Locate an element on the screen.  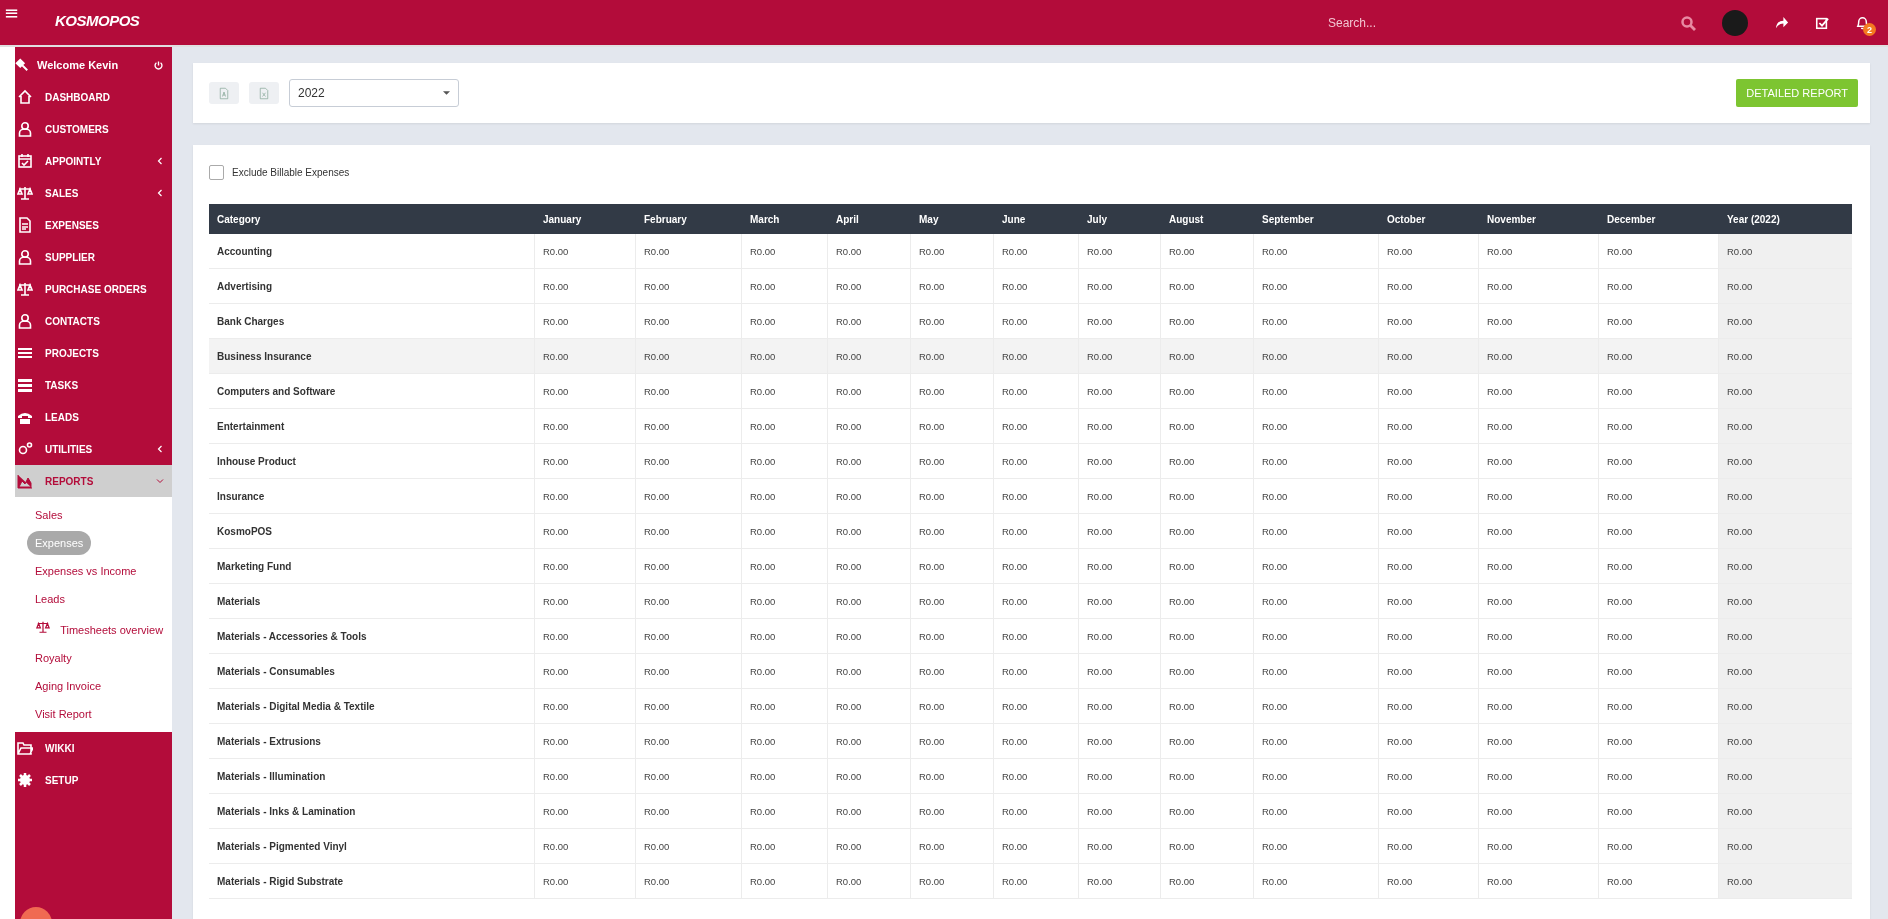
table-cell: KosmoPOS is located at coordinates (372, 531).